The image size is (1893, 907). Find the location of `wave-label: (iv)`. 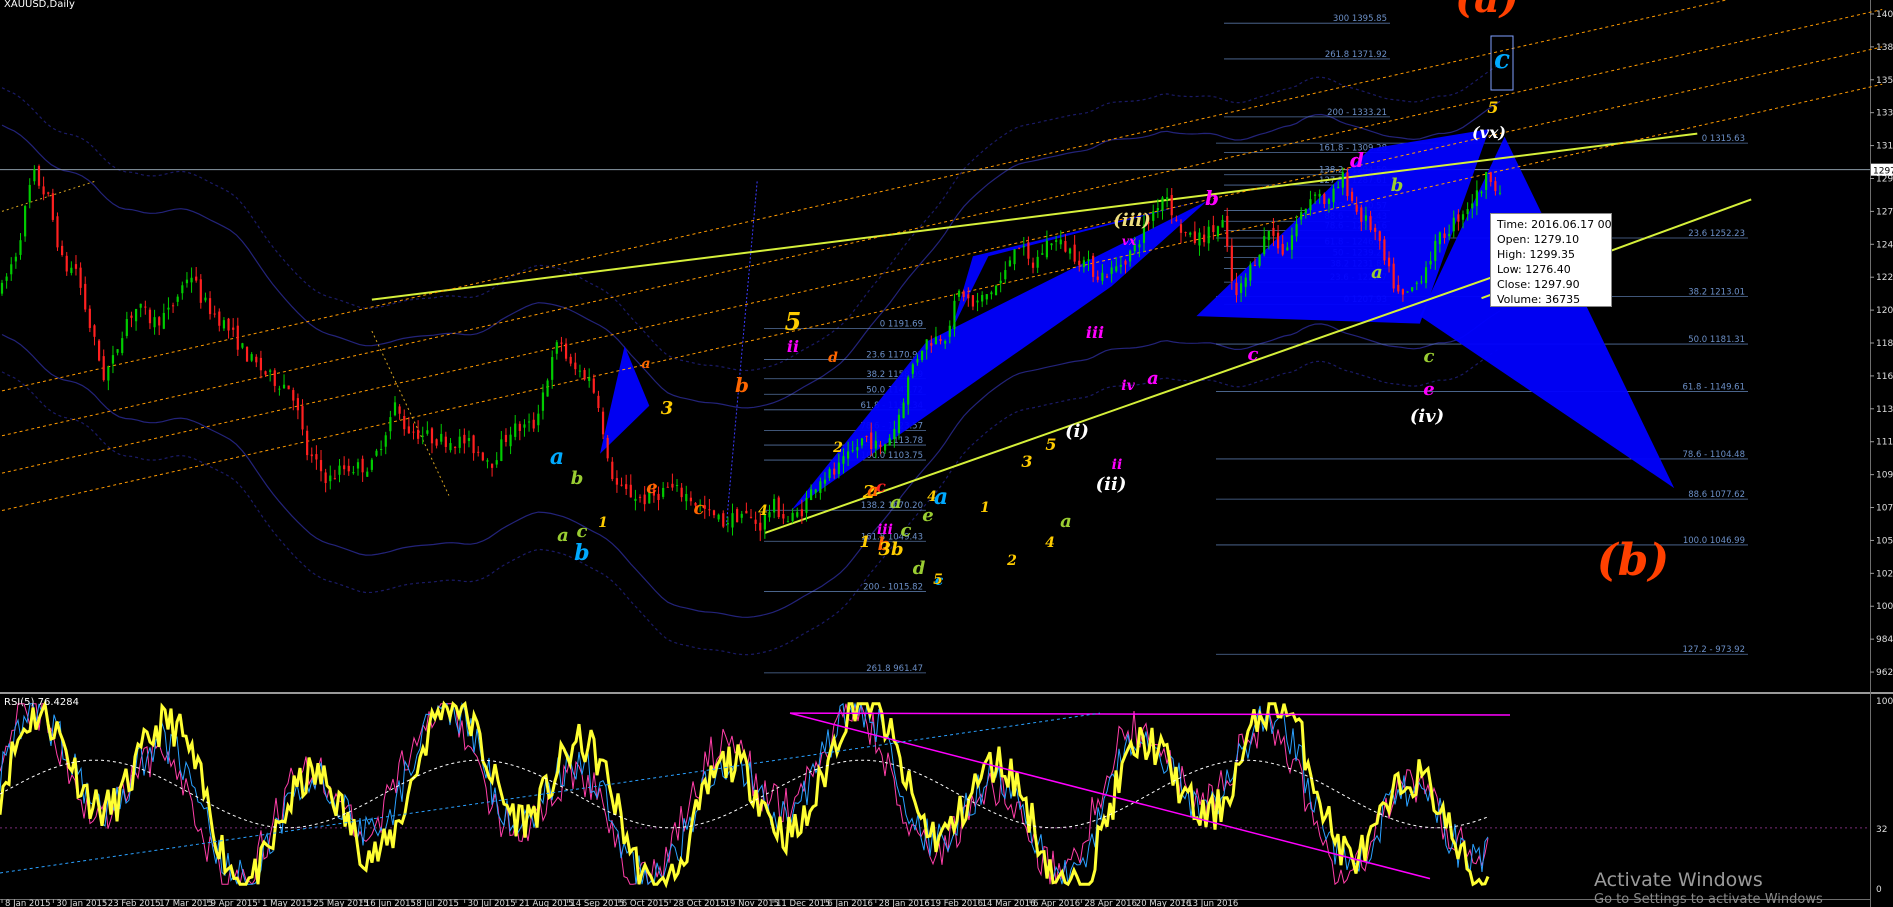

wave-label: (iv) is located at coordinates (1427, 416).